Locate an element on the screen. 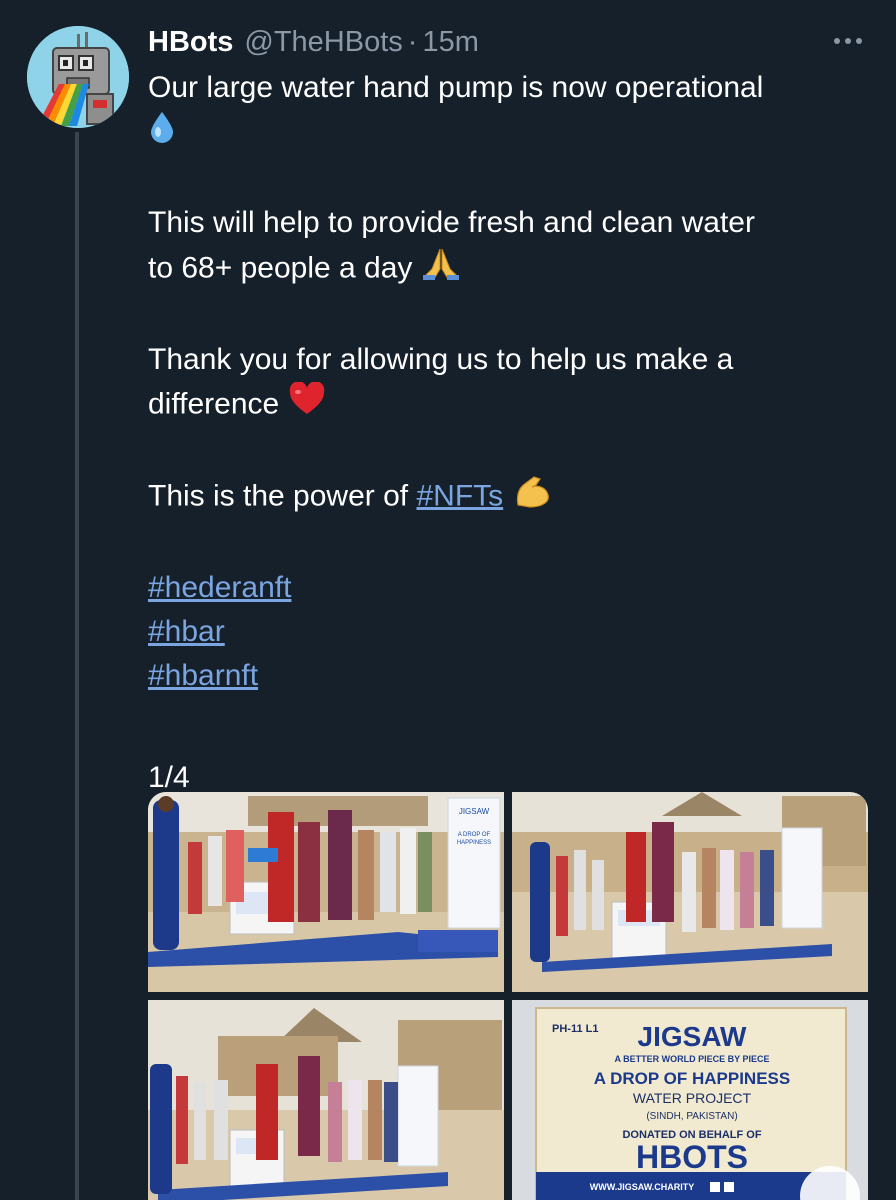  user-handle: @TheHBots is located at coordinates (323, 42).